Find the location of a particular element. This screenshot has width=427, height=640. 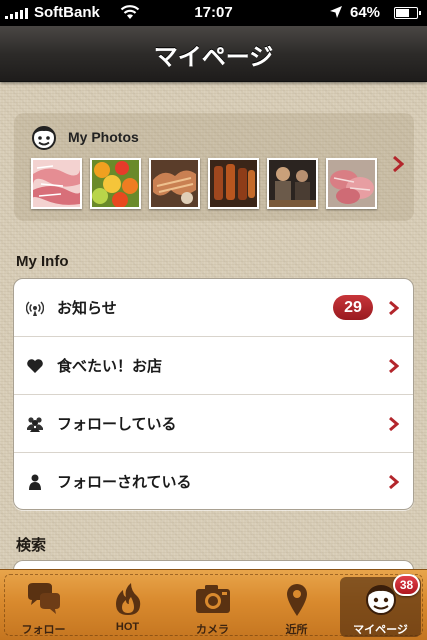

navigation-bar: マイページ is located at coordinates (213, 54).